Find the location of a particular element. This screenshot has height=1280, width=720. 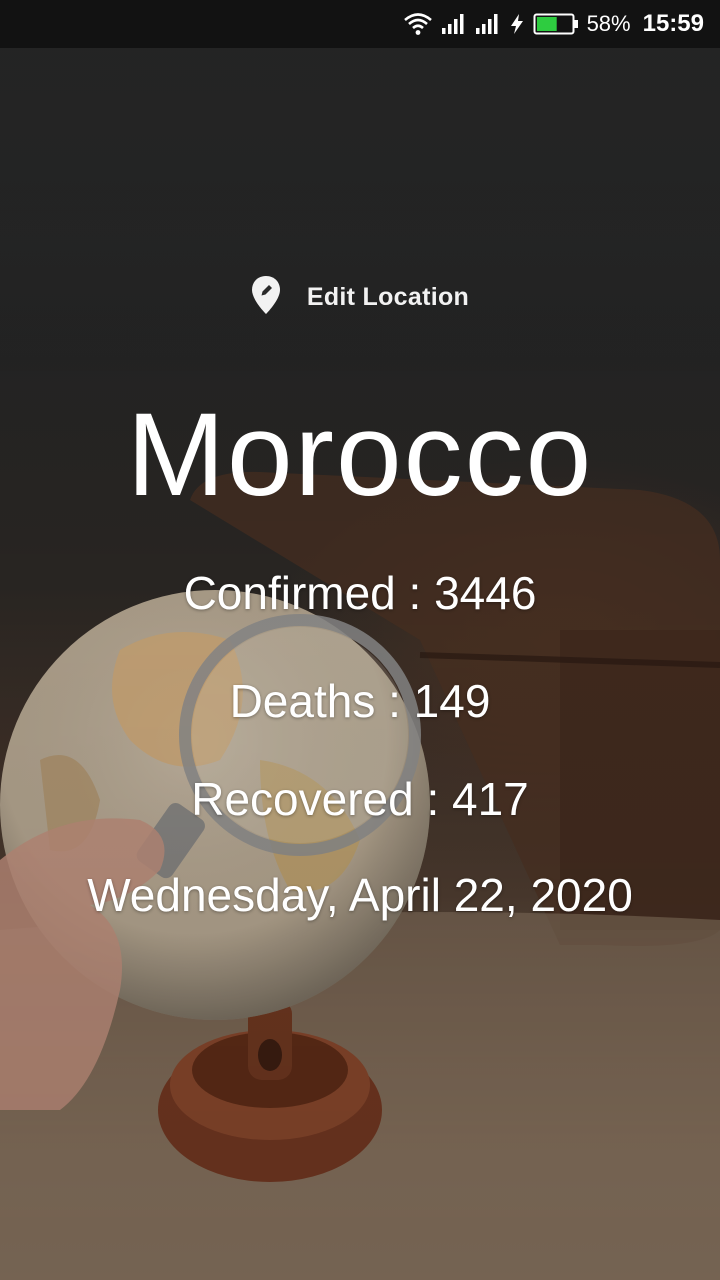

country-name: Morocco is located at coordinates (360, 455).